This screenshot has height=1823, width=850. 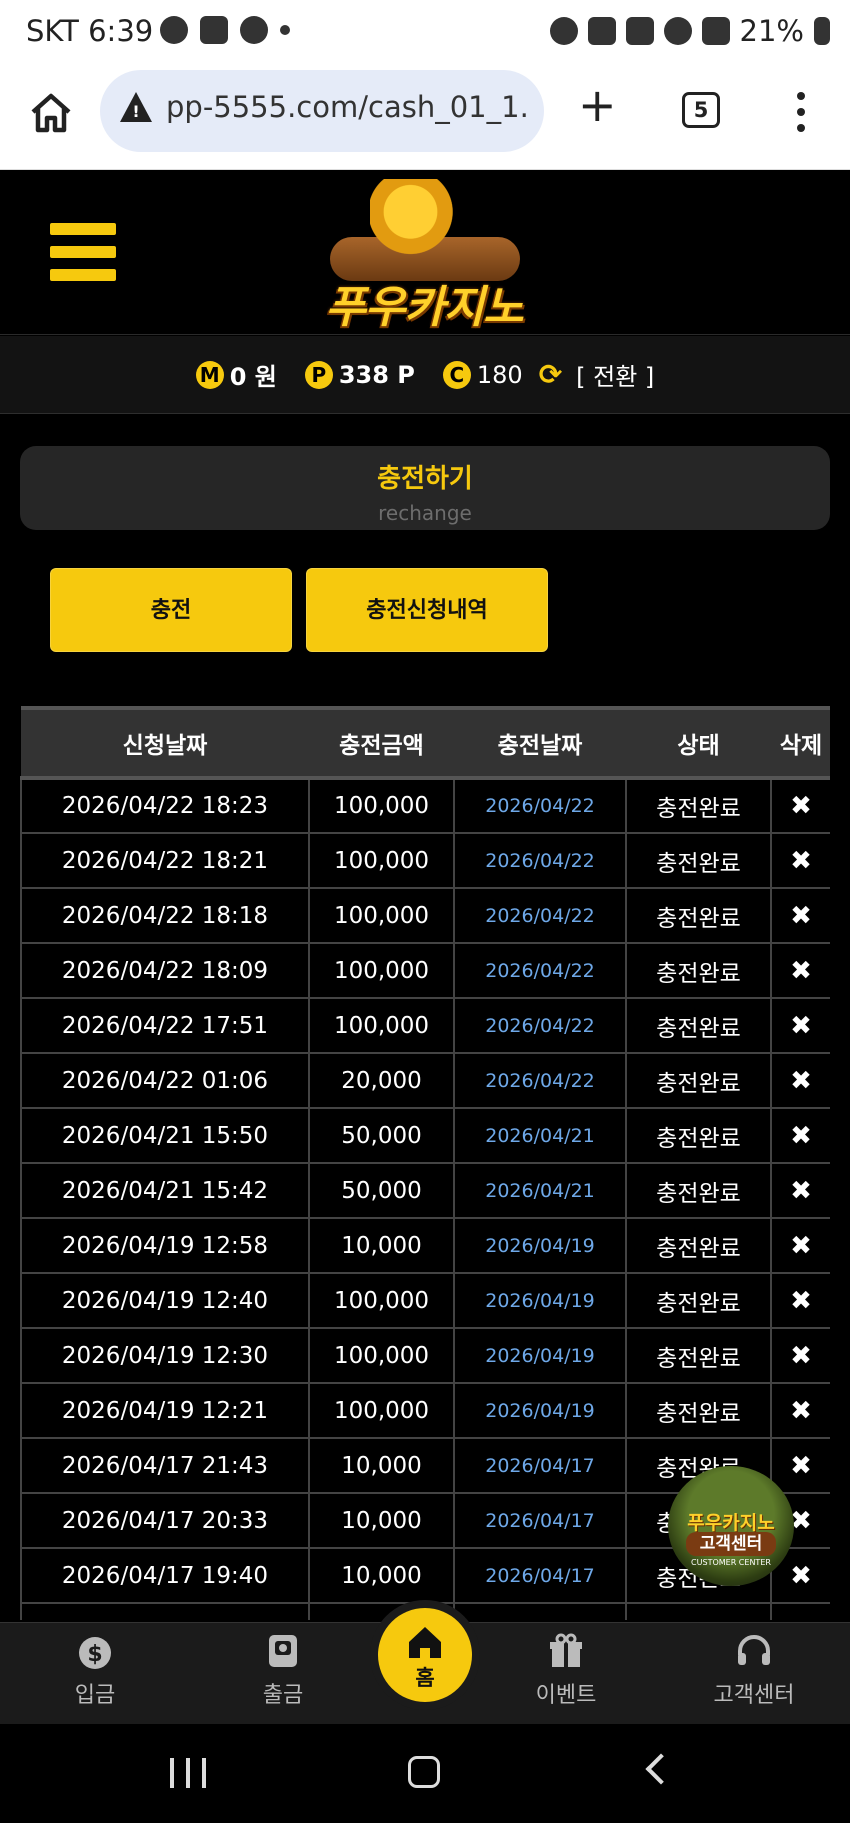 I want to click on page-subtitle: rechange, so click(x=425, y=513).